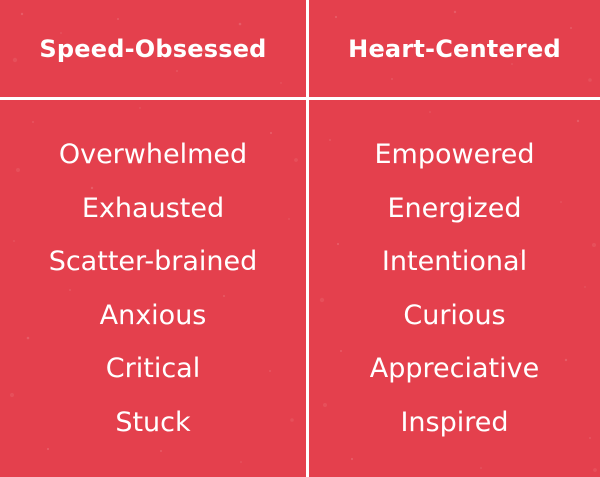 The image size is (600, 477). I want to click on list-item: Critical, so click(153, 369).